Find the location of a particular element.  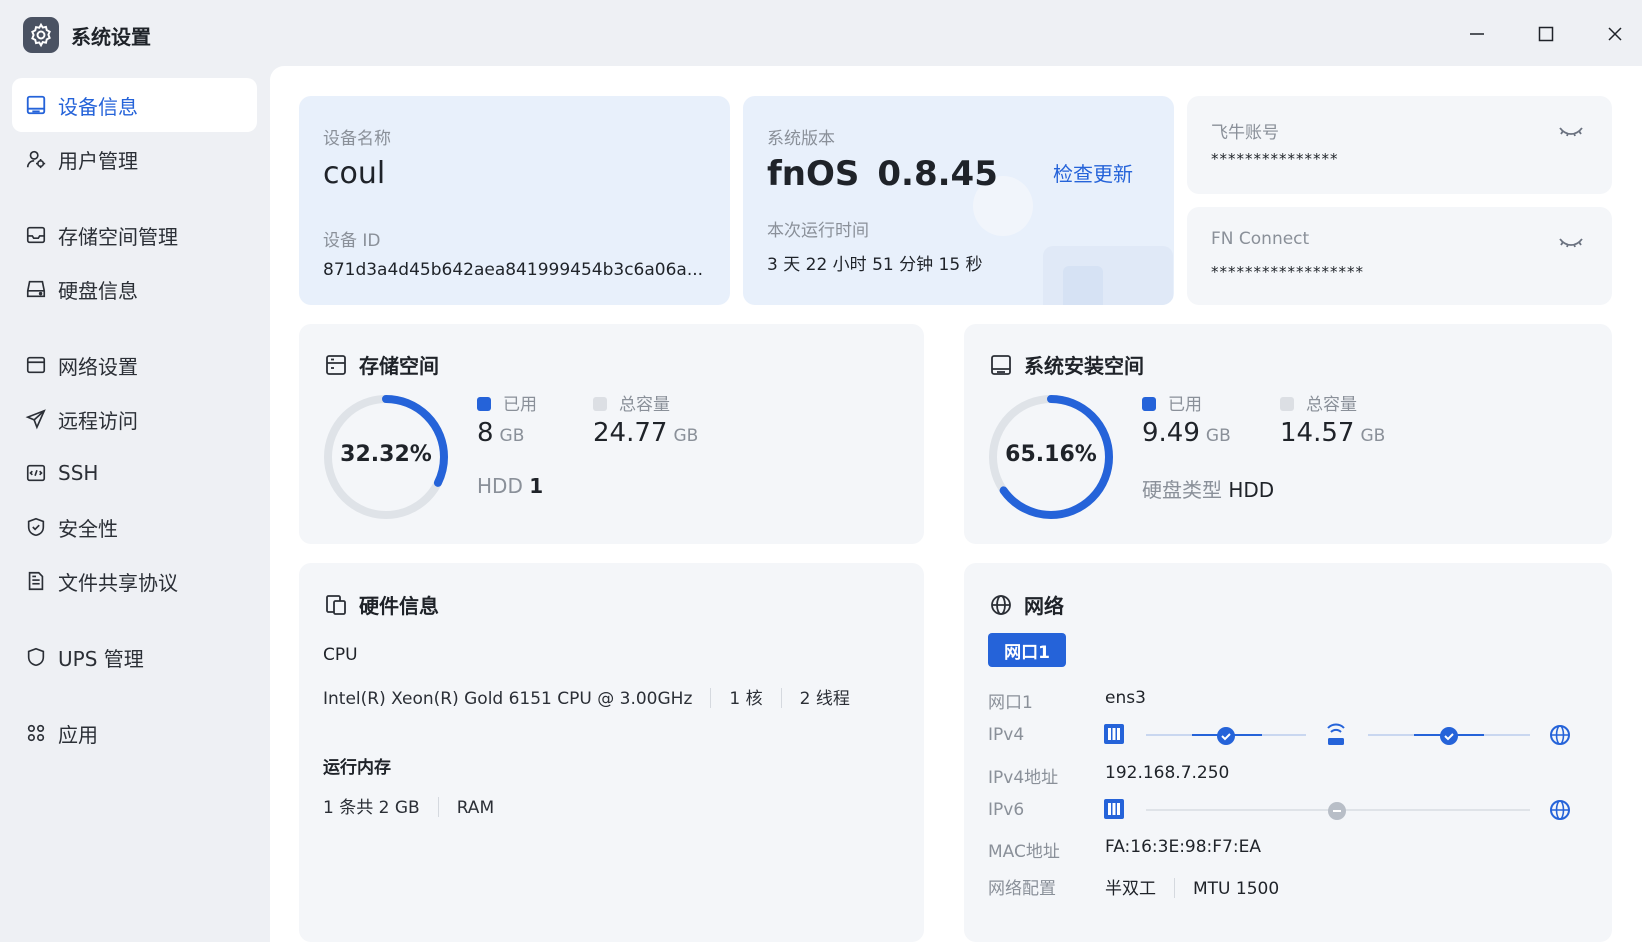

storage-used: 8 GB is located at coordinates (500, 433).